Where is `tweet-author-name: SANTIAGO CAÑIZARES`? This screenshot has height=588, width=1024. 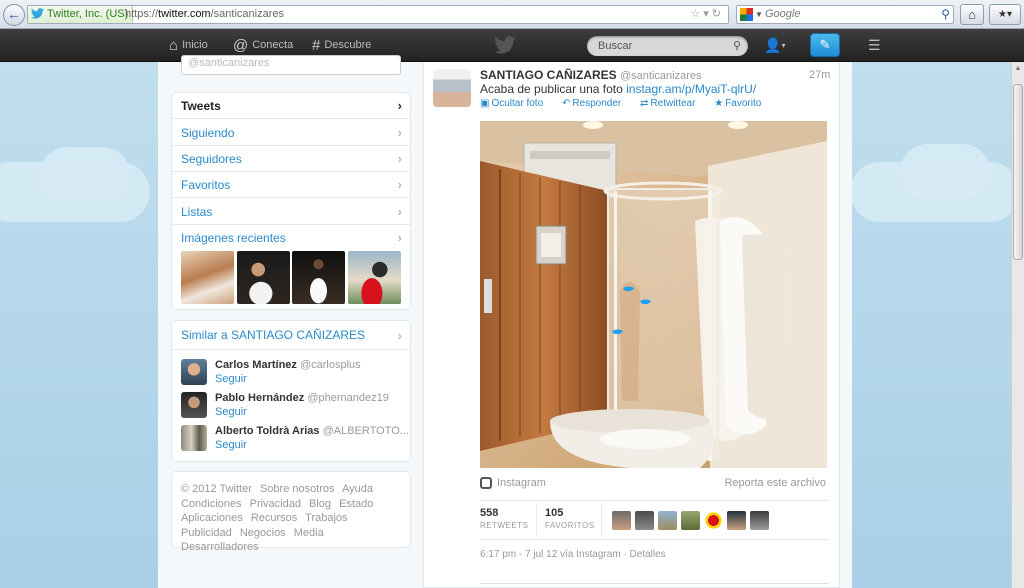 tweet-author-name: SANTIAGO CAÑIZARES is located at coordinates (548, 75).